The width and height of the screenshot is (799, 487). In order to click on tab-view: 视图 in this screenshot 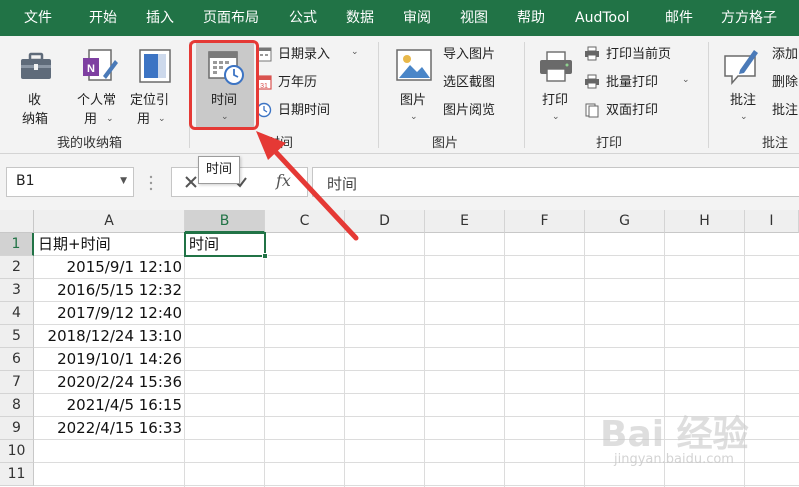, I will do `click(474, 18)`.